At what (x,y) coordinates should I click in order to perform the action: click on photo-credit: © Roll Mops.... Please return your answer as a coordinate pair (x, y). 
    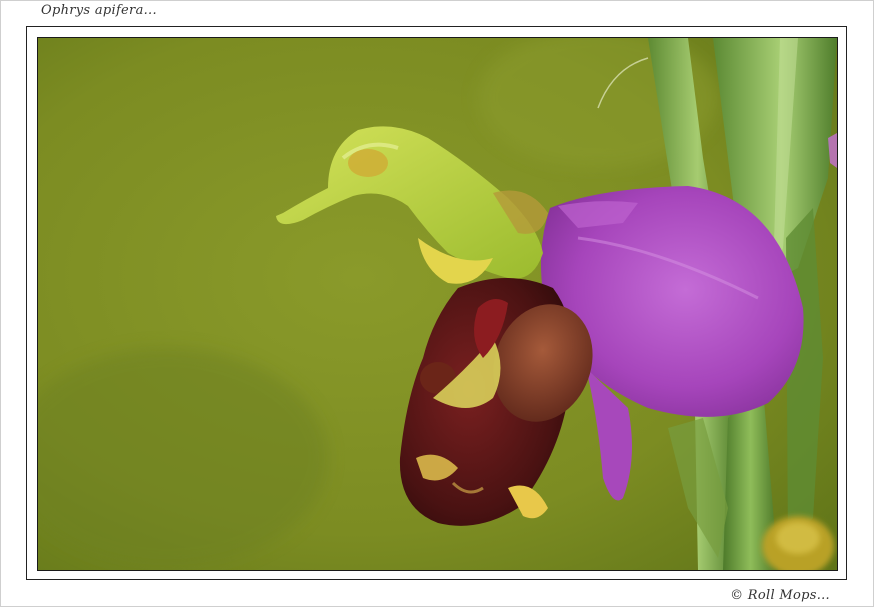
    Looking at the image, I should click on (780, 595).